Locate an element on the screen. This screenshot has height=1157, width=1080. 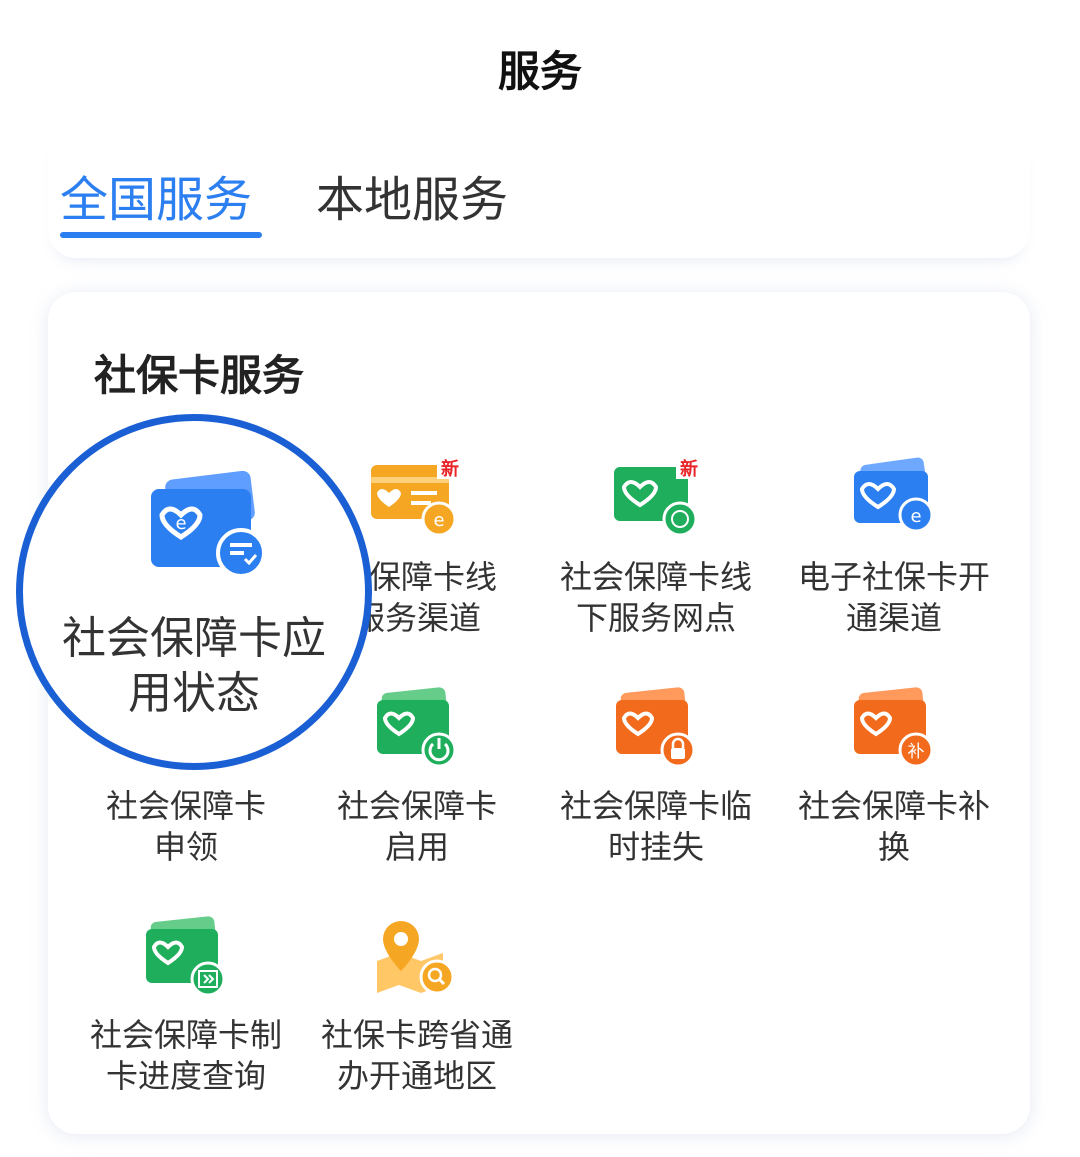
section-title: 社保卡服务 is located at coordinates (199, 375).